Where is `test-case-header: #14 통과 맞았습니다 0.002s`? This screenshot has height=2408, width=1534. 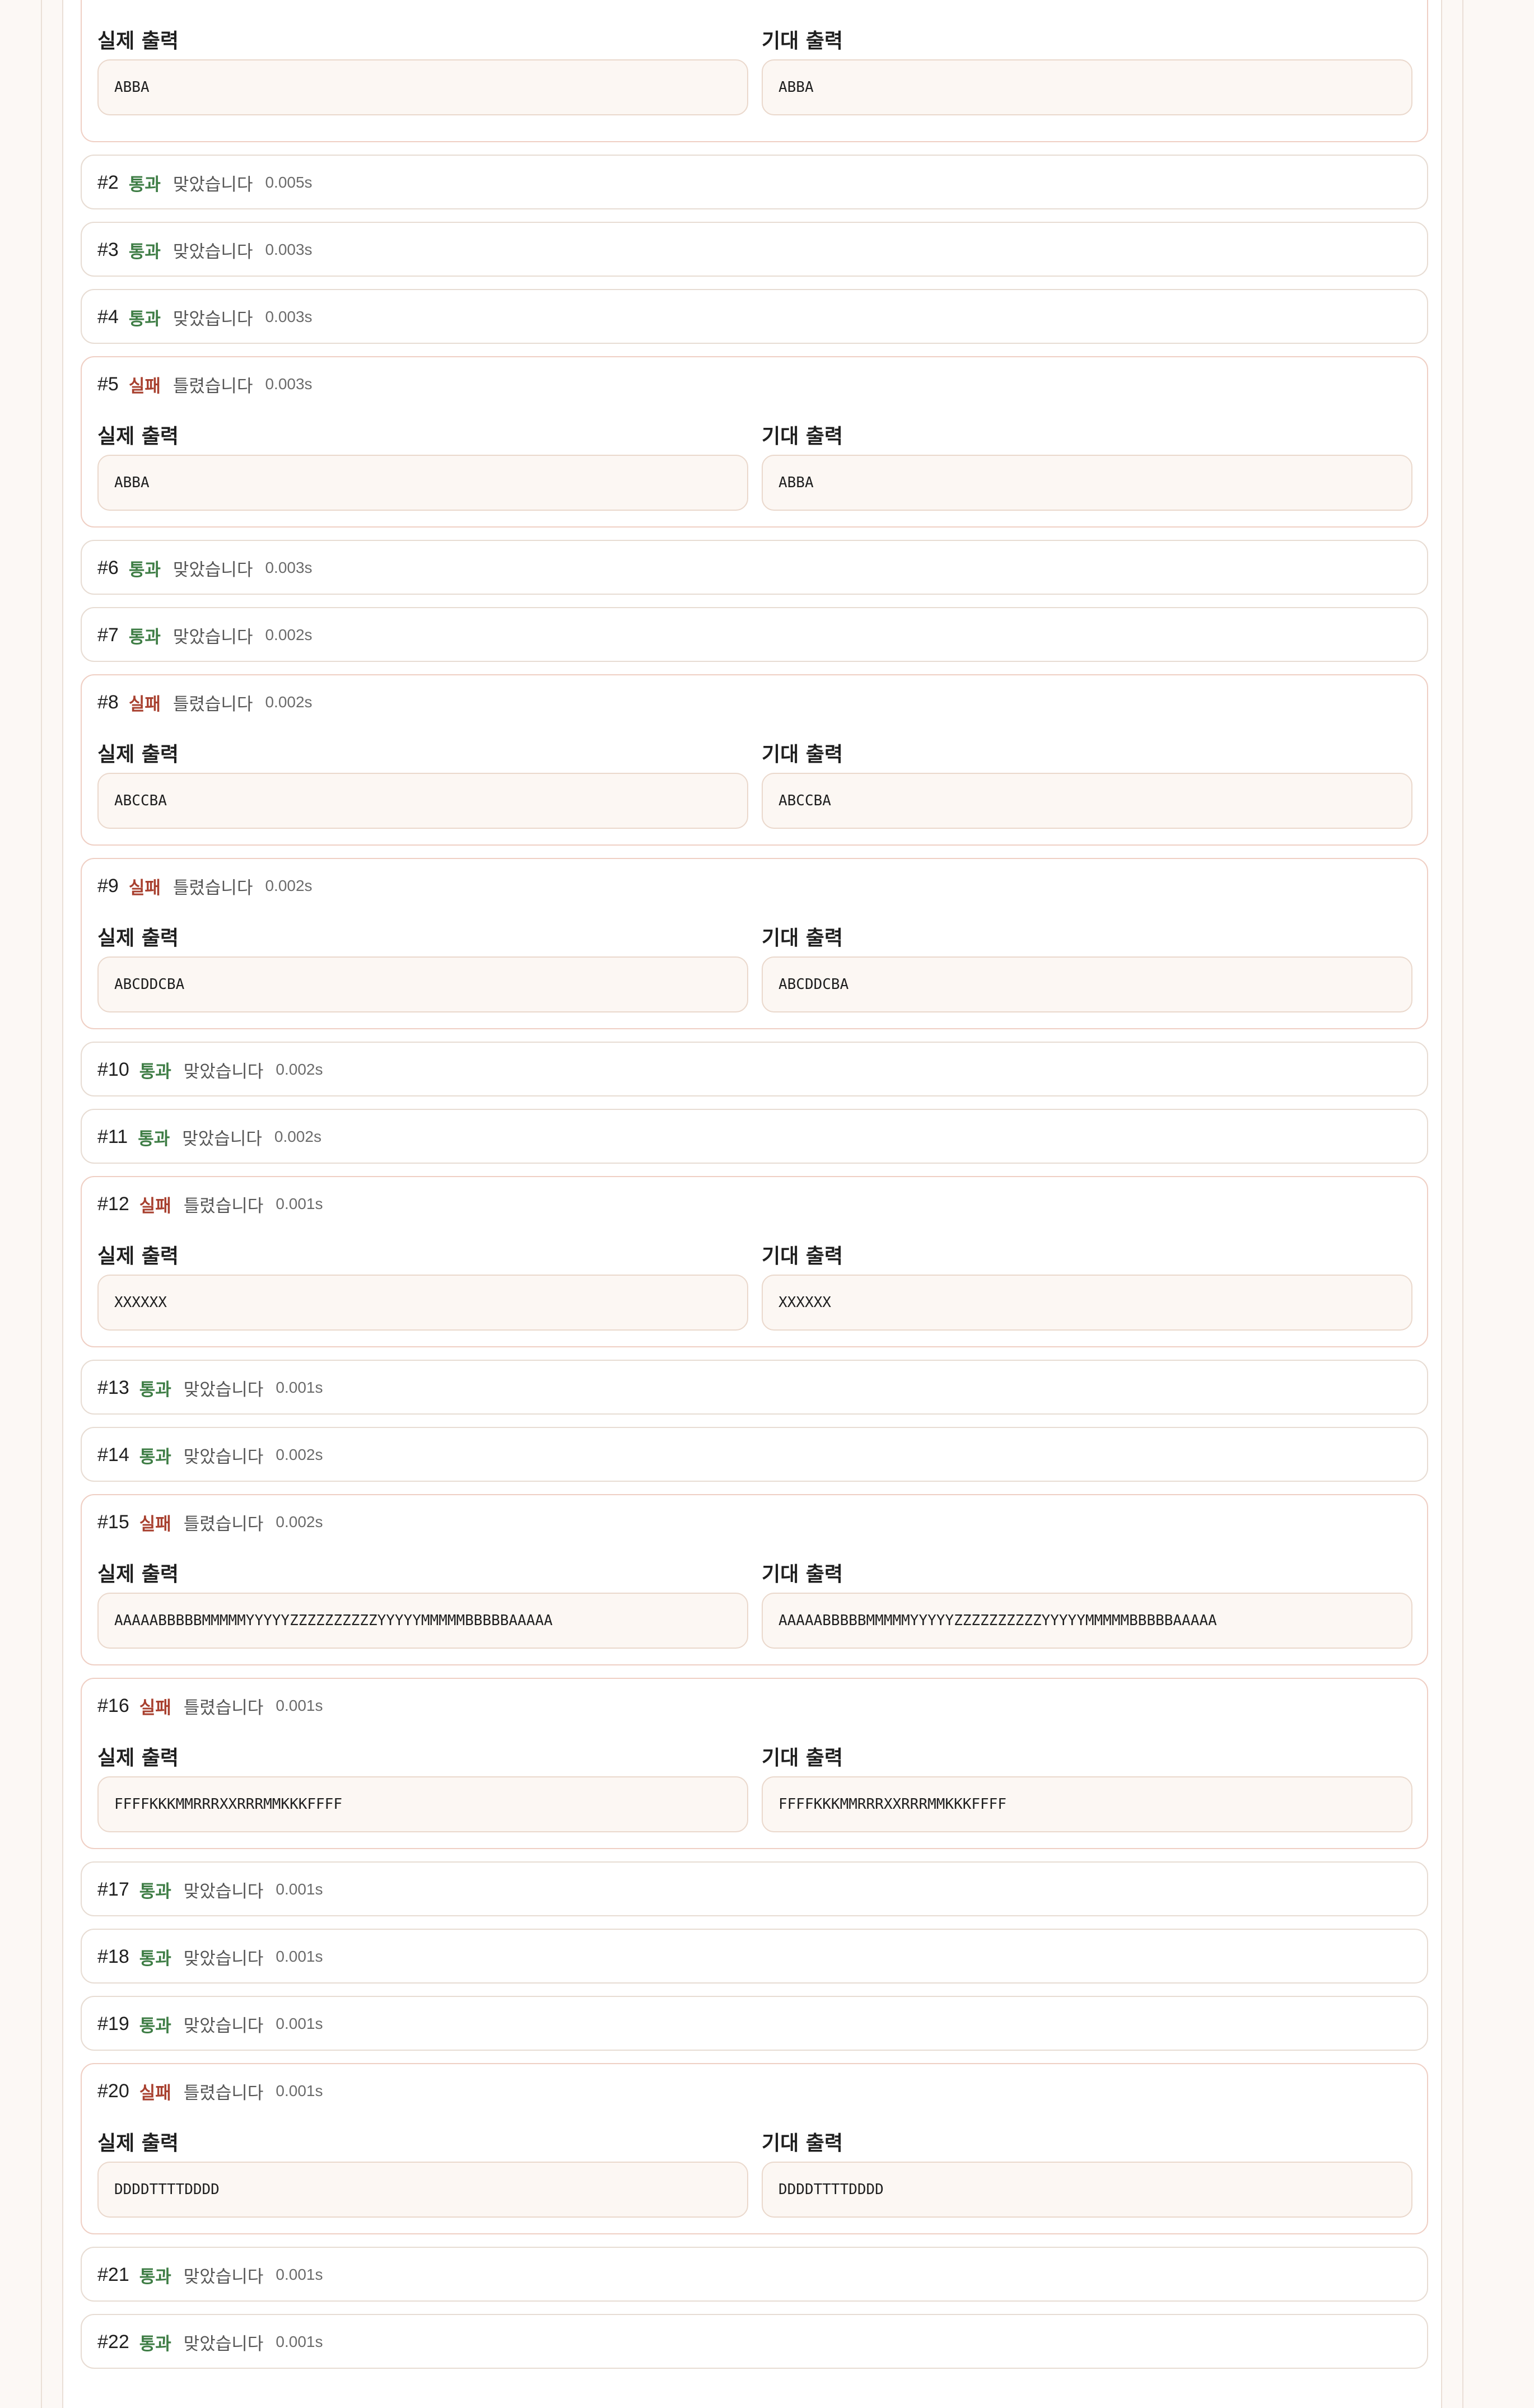
test-case-header: #14 통과 맞았습니다 0.002s is located at coordinates (210, 1455).